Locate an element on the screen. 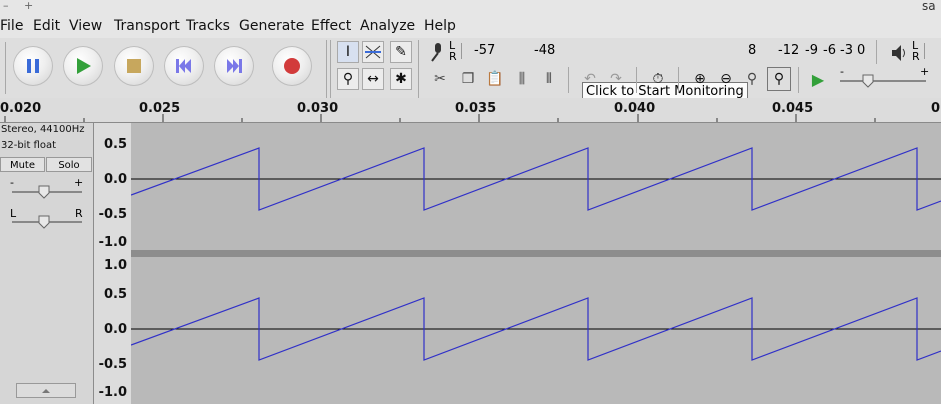 The image size is (941, 404). trim-button: ⫼ is located at coordinates (522, 79).